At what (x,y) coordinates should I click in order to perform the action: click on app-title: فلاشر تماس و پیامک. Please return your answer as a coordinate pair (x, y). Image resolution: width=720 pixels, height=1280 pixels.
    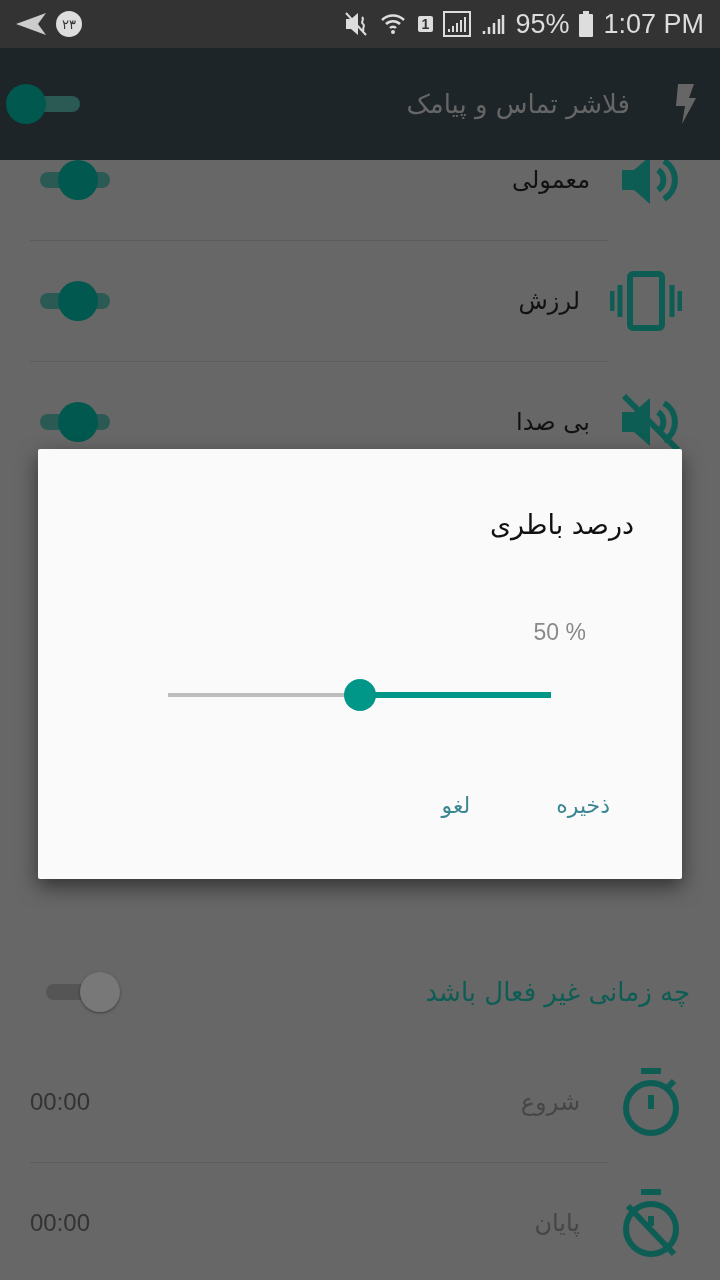
    Looking at the image, I should click on (517, 104).